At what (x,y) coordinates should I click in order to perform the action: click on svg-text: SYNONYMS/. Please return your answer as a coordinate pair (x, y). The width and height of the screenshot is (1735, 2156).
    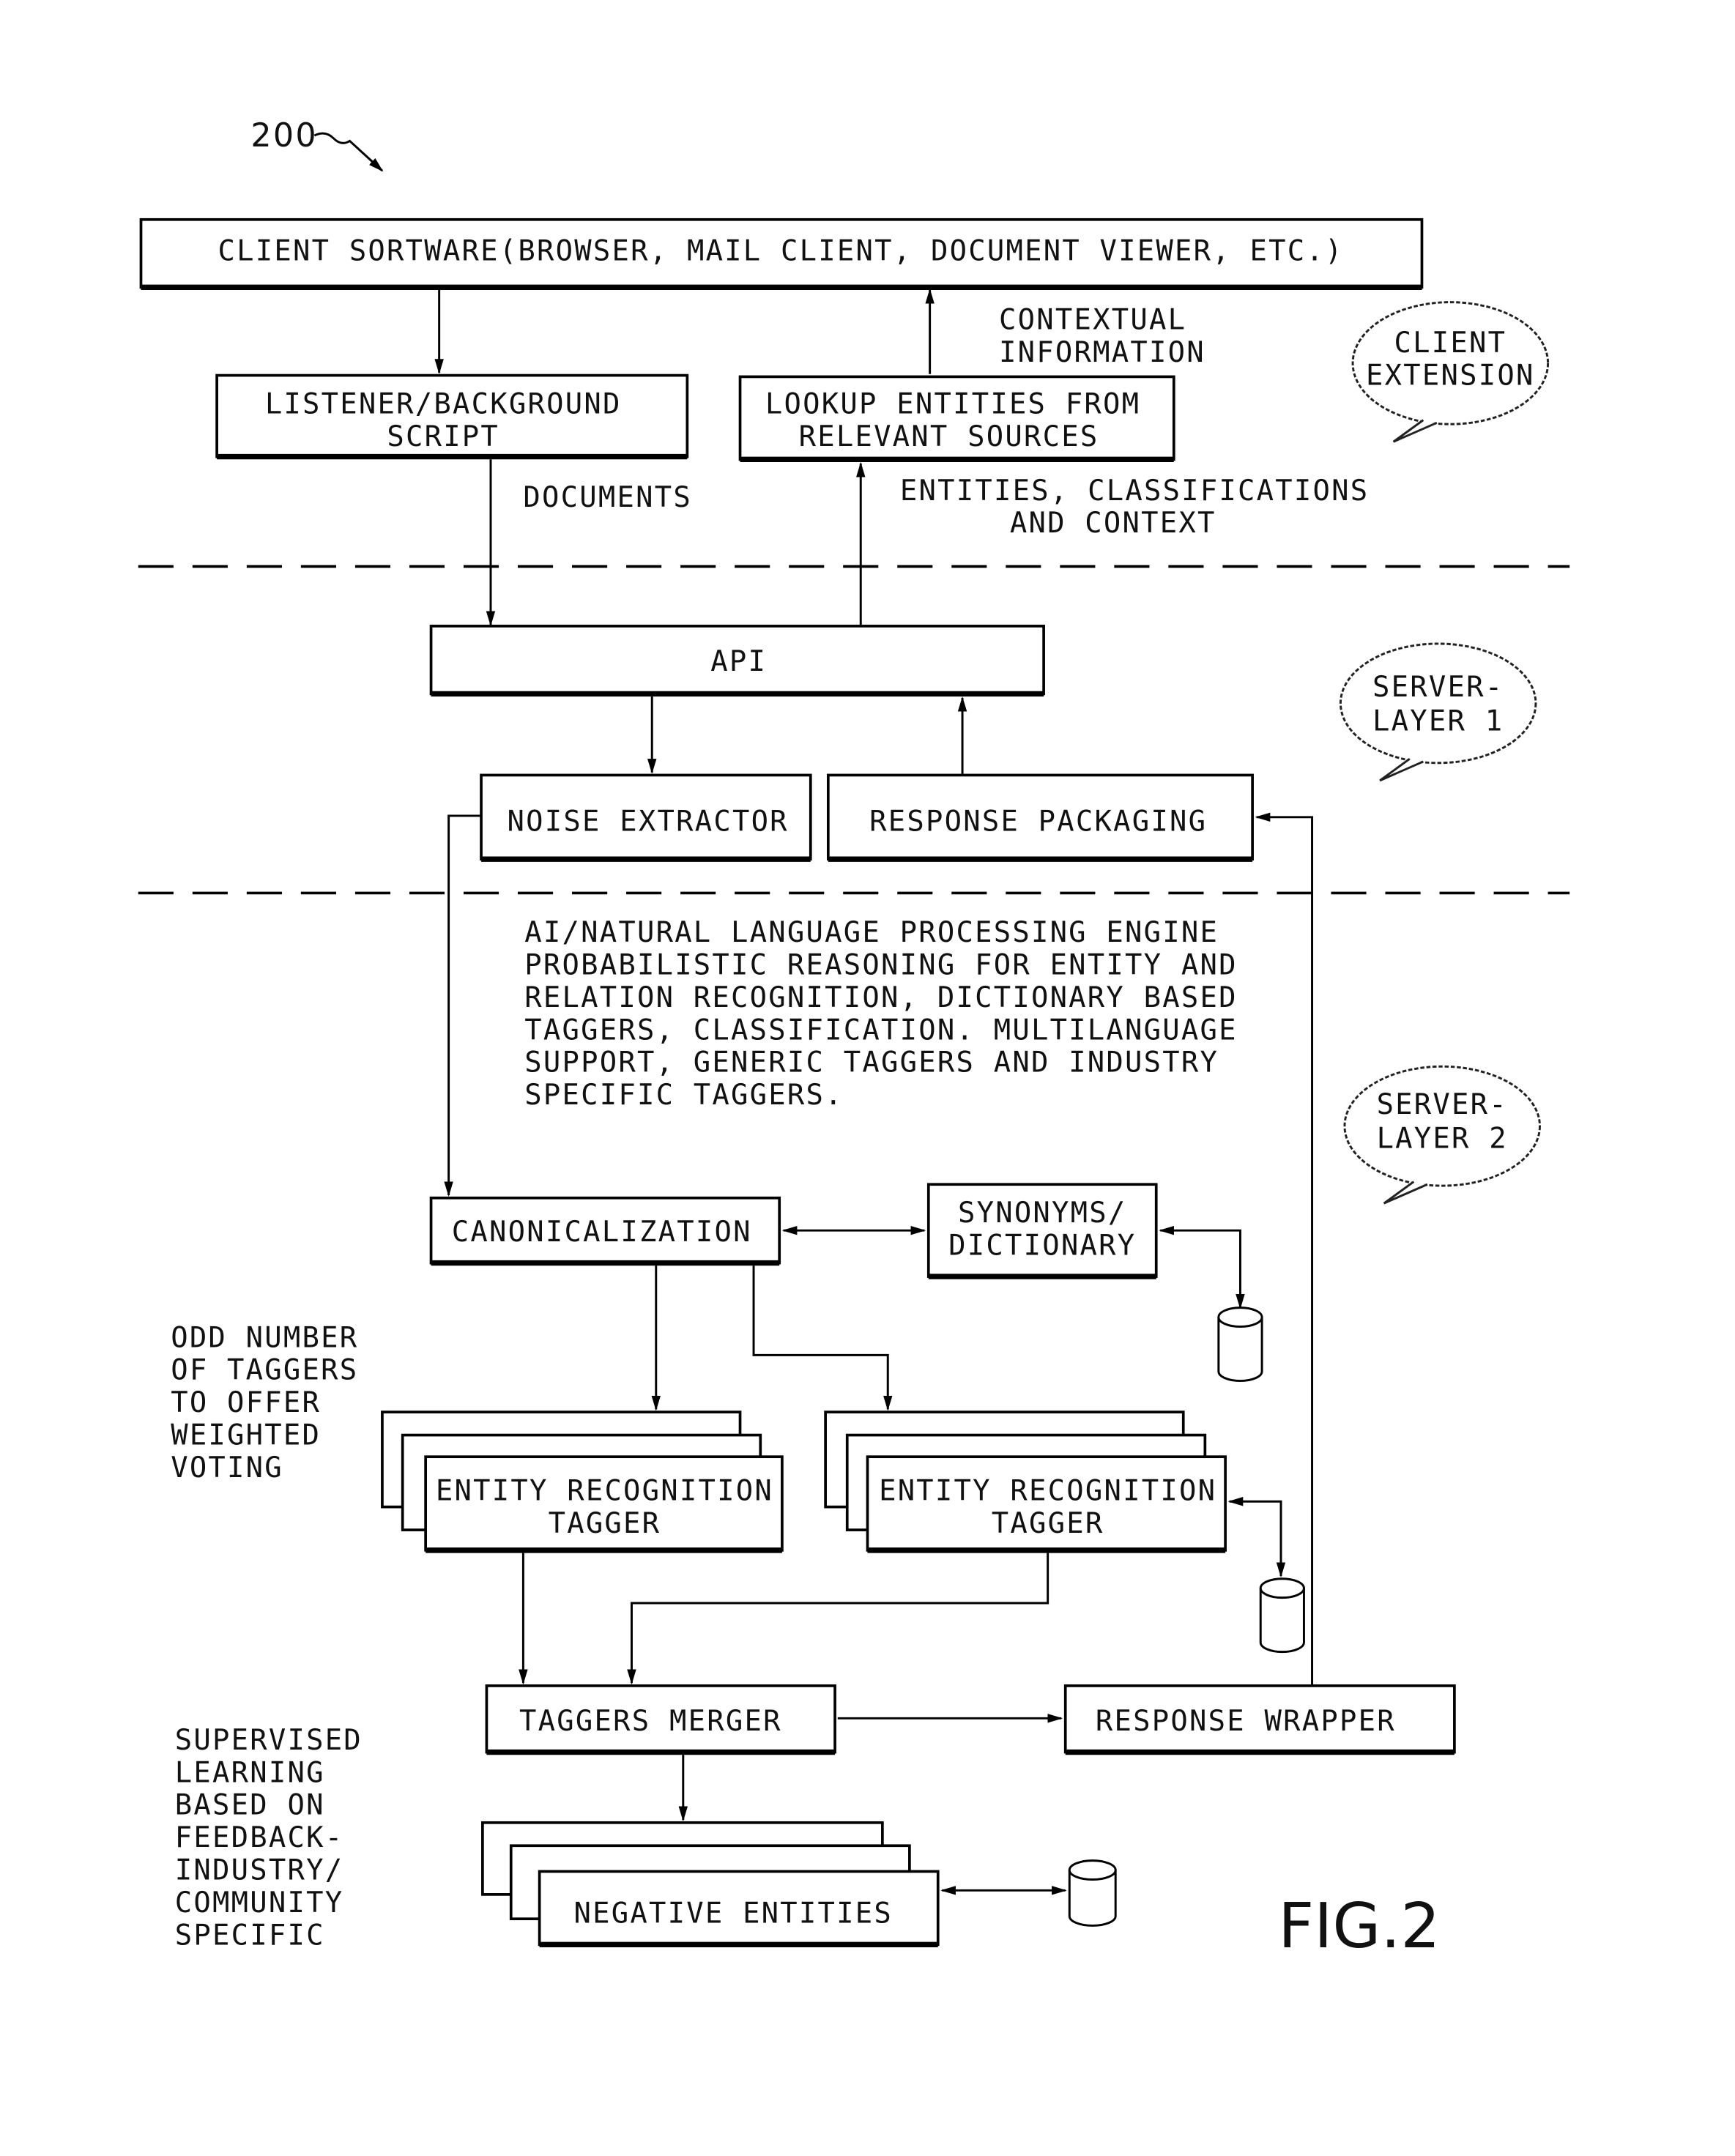
    Looking at the image, I should click on (1042, 1213).